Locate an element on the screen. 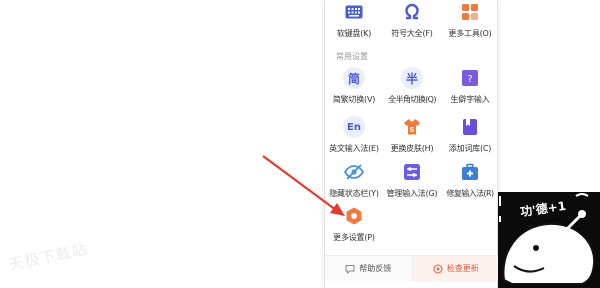 This screenshot has height=288, width=600. menu-footer: 帮助反馈 检查更新 is located at coordinates (412, 268).